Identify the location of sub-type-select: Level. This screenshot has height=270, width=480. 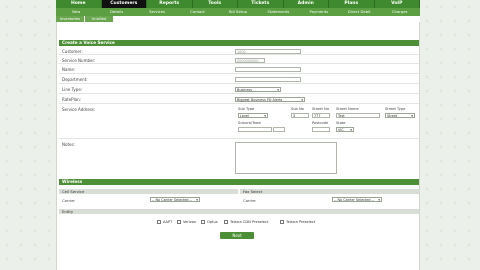
(253, 115).